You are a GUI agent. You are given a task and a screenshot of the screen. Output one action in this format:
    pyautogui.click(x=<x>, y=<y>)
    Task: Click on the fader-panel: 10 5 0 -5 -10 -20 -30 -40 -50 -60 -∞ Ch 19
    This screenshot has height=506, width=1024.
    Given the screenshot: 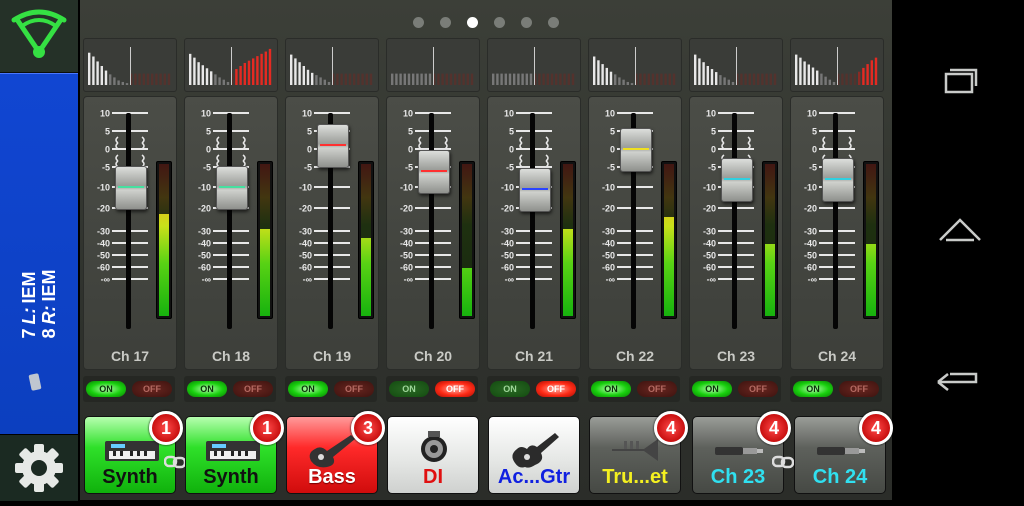 What is the action you would take?
    pyautogui.click(x=332, y=233)
    